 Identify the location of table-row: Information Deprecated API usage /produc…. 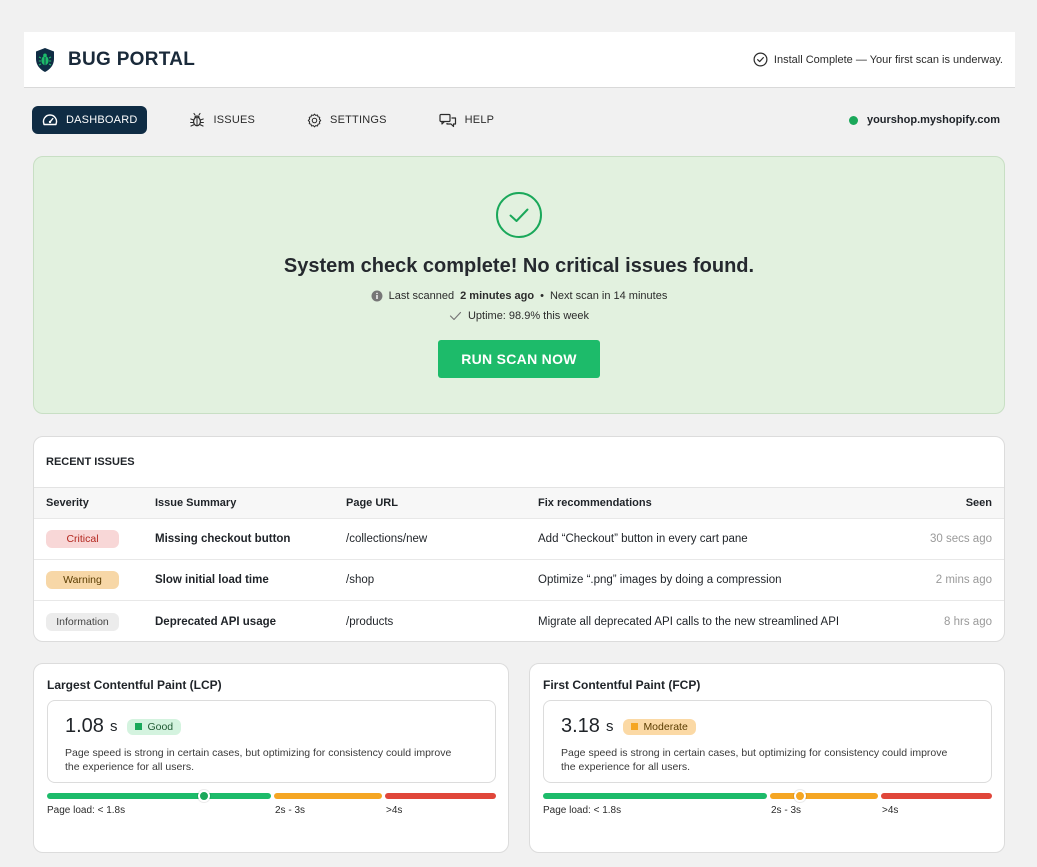
(519, 621).